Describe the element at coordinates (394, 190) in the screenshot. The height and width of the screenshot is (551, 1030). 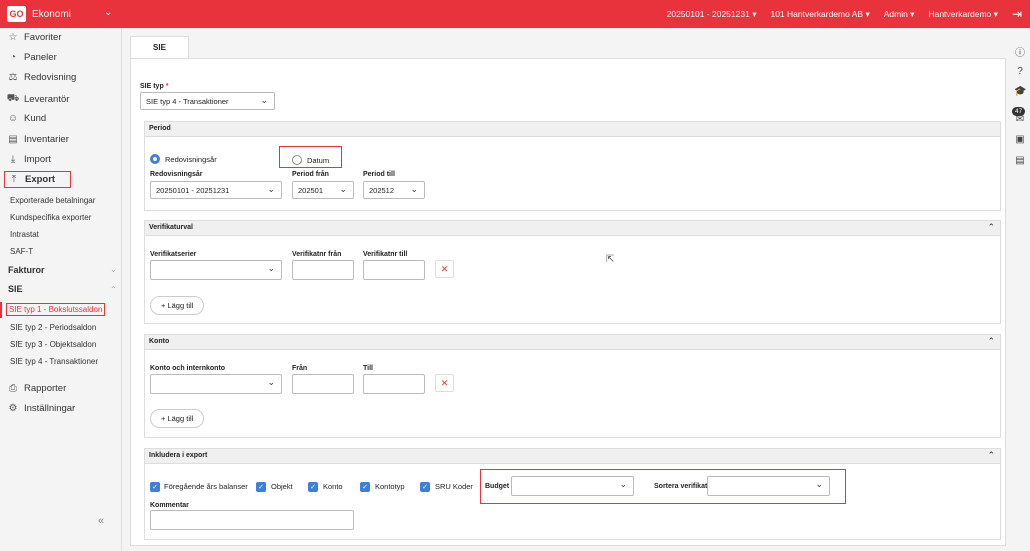
I see `period-to-select: 202512 ⌄` at that location.